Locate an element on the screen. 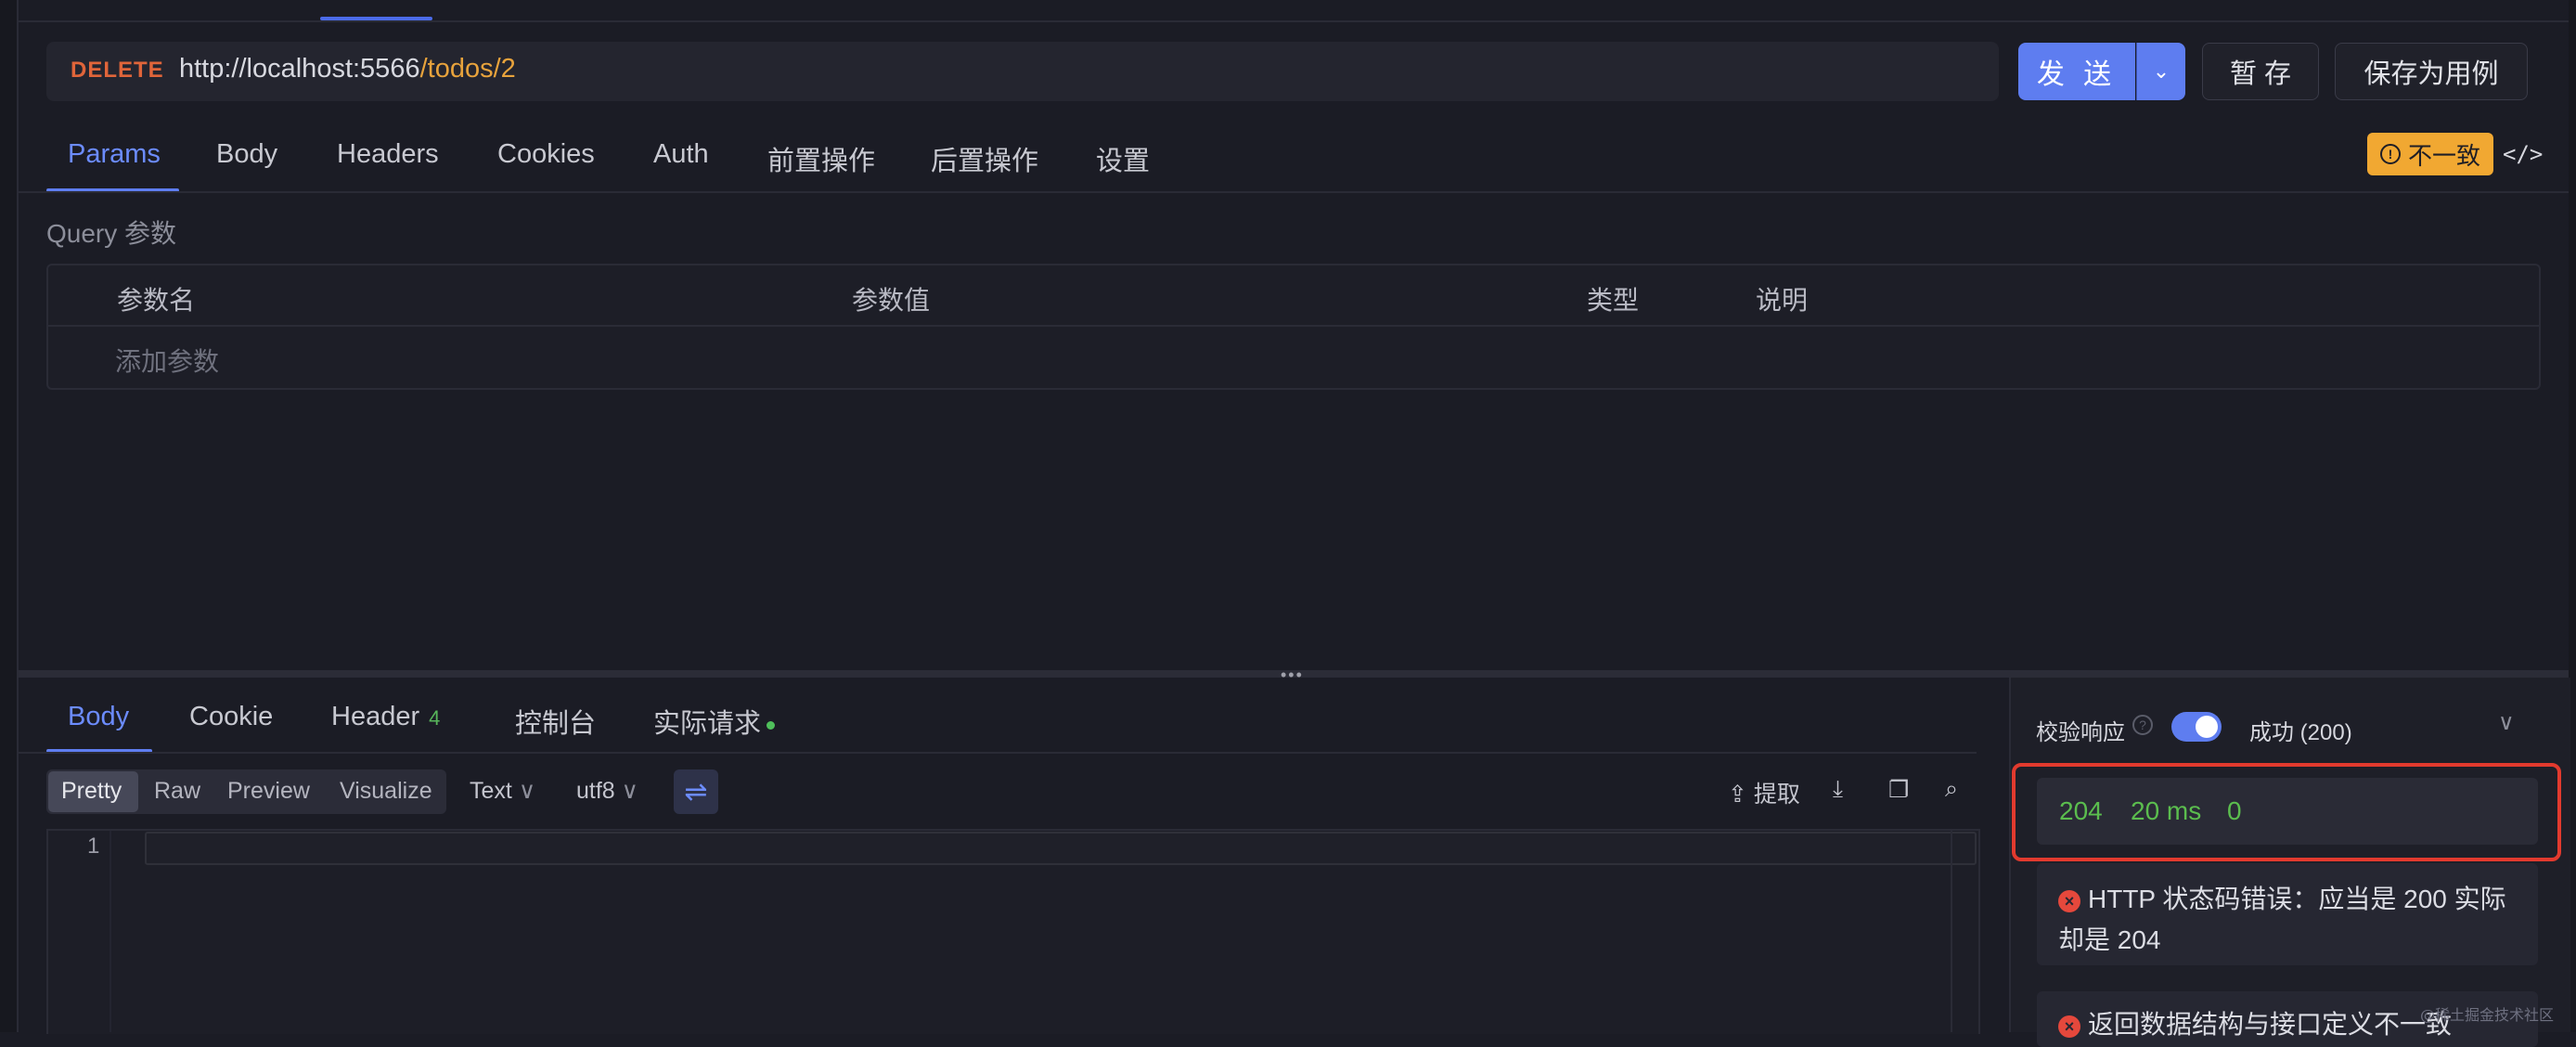  top-tab-strip is located at coordinates (1288, 11).